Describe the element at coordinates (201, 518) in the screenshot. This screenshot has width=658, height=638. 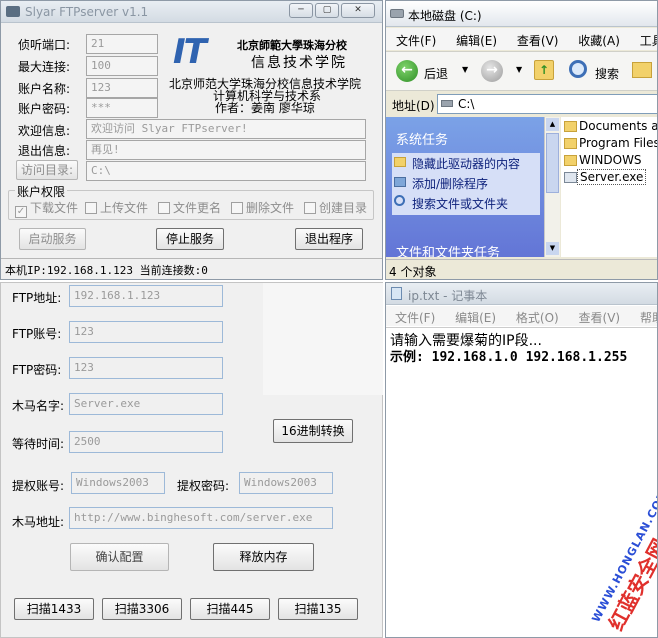
I see `trojan-url-field: http://www.binghesoft.com/server.exe` at that location.